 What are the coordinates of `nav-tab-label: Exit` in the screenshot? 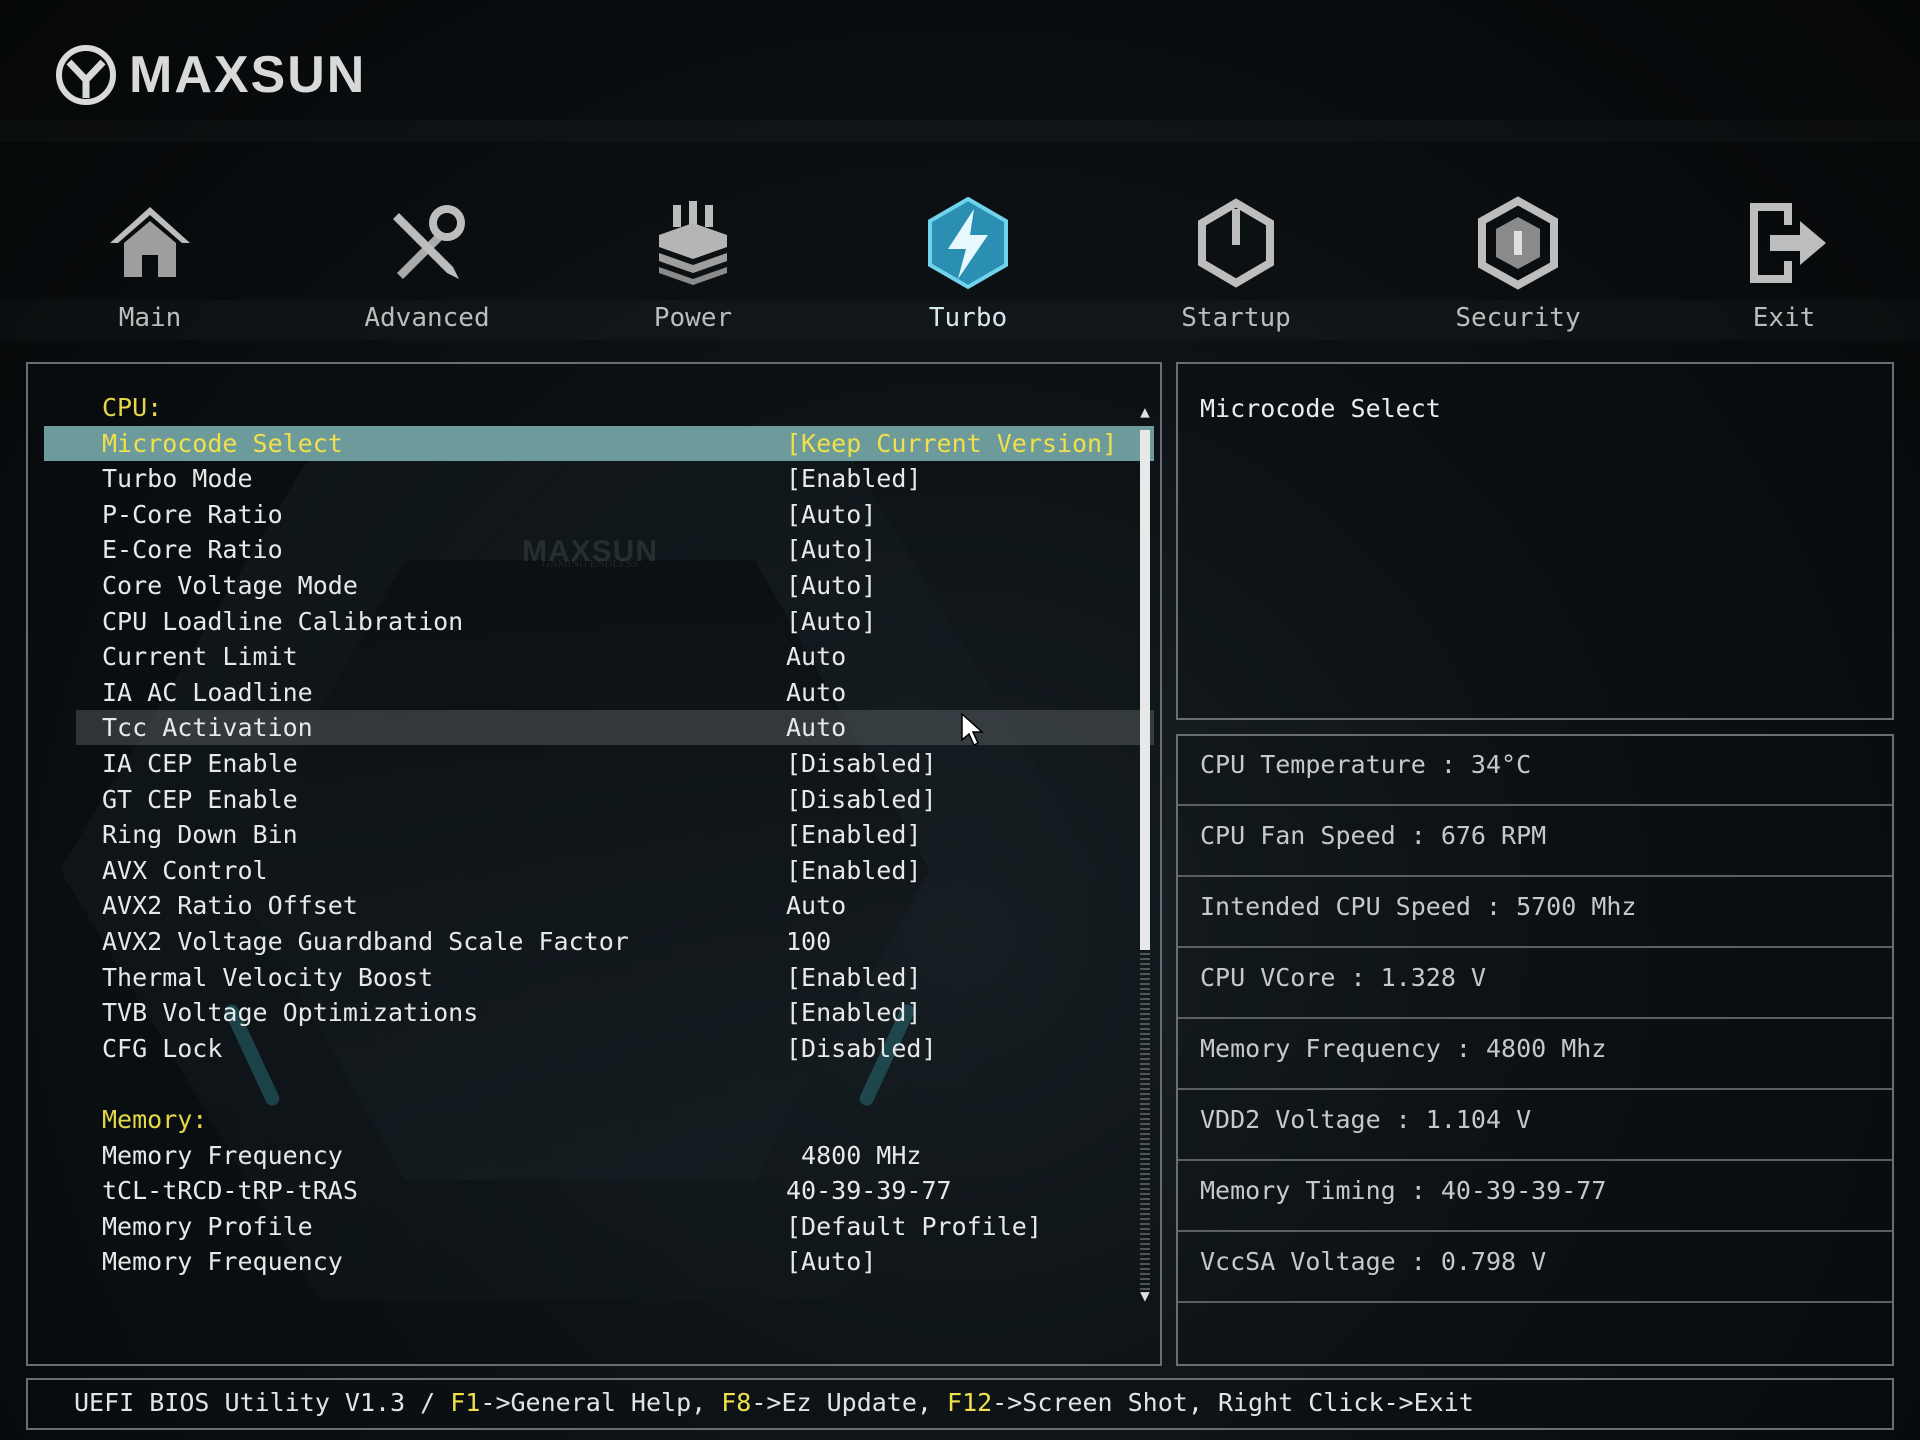 It's located at (1784, 318).